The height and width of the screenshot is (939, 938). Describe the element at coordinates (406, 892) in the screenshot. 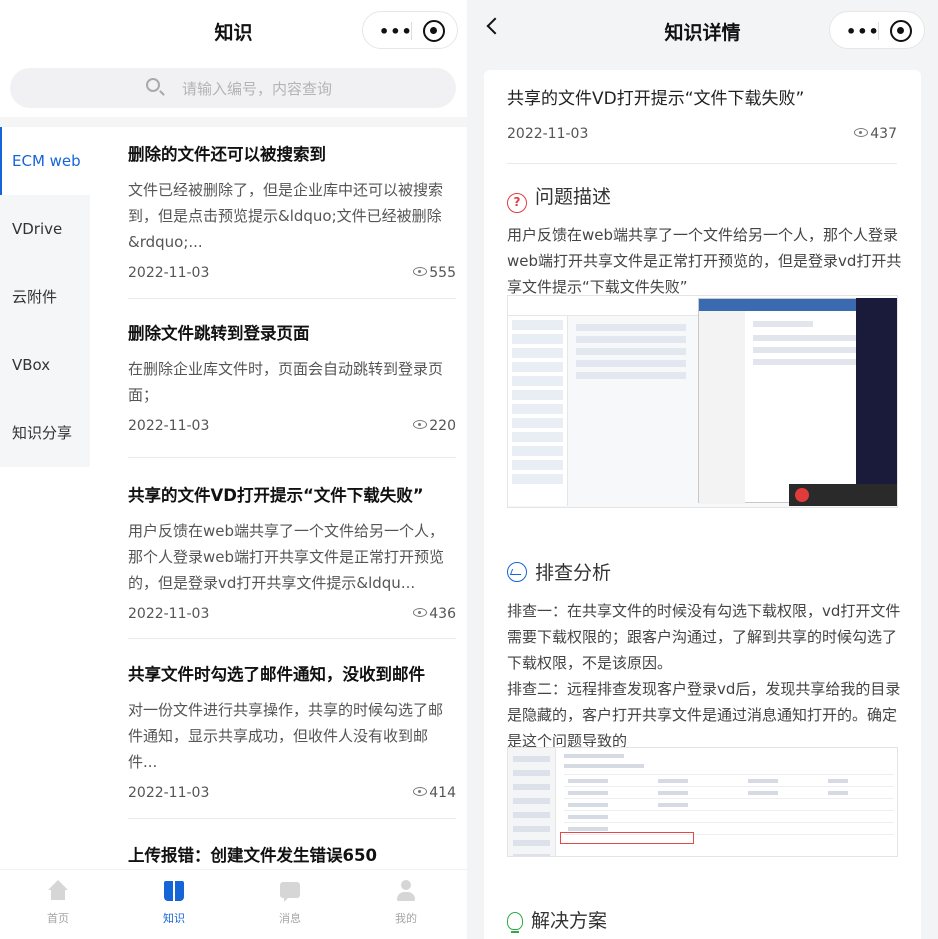

I see `user-icon` at that location.